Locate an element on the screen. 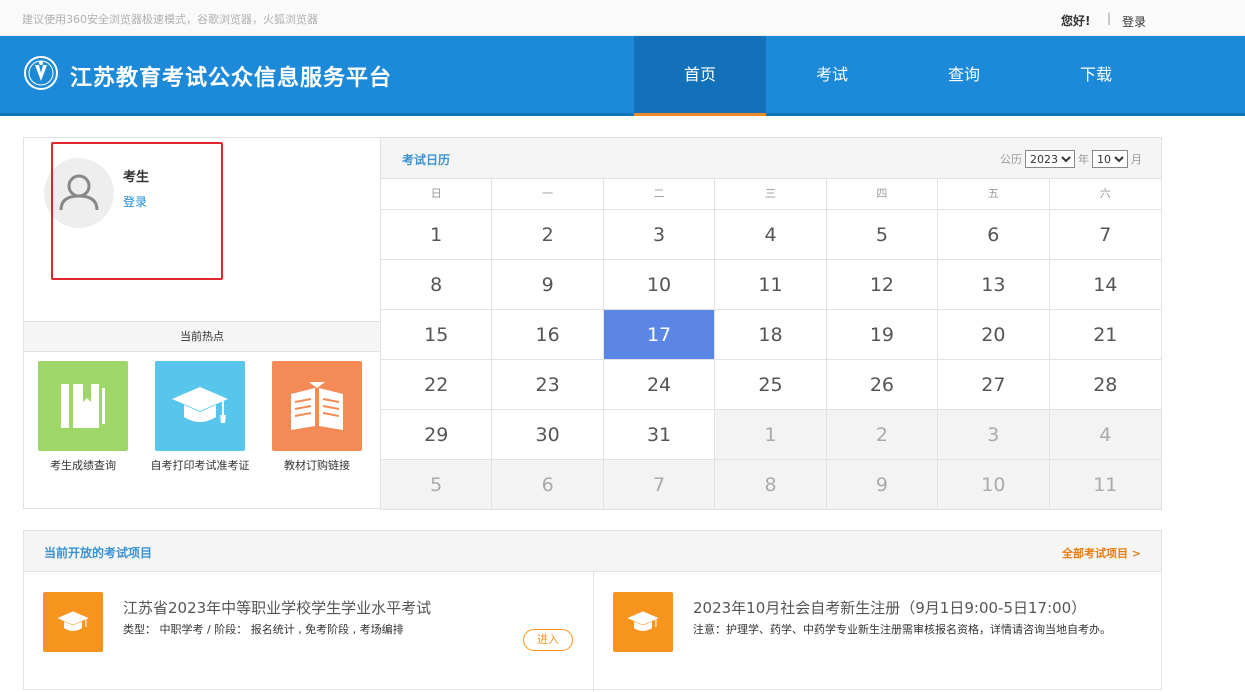 Image resolution: width=1245 pixels, height=692 pixels. calendar-day: 21 is located at coordinates (1105, 335).